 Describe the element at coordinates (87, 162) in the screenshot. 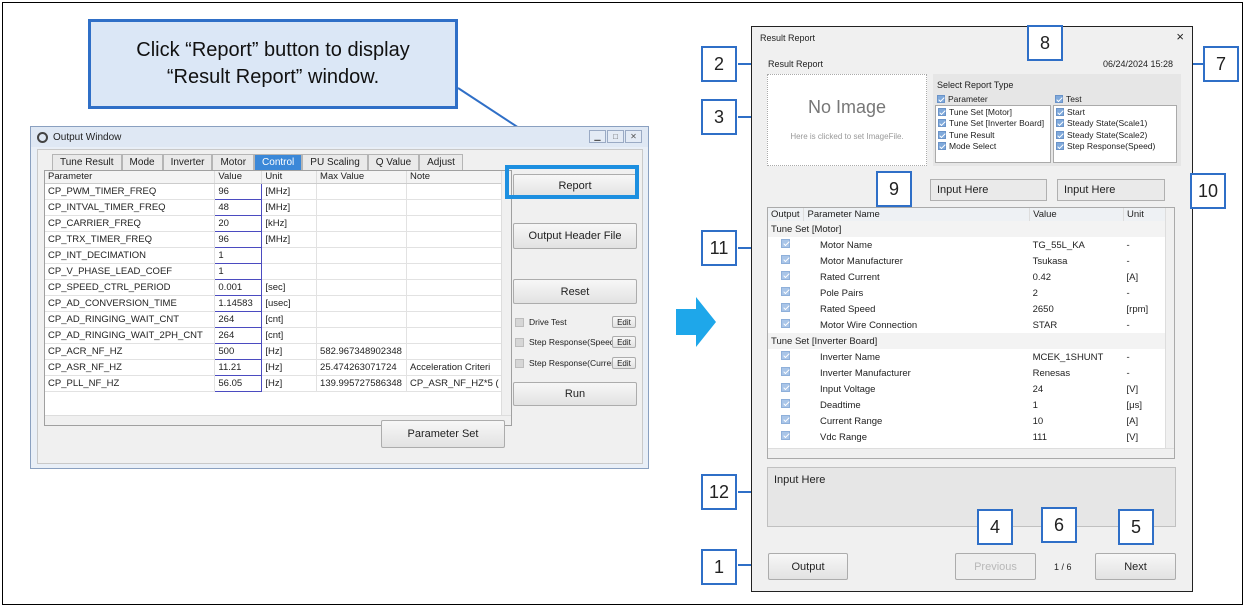

I see `tab-tune-result: Tune Result` at that location.